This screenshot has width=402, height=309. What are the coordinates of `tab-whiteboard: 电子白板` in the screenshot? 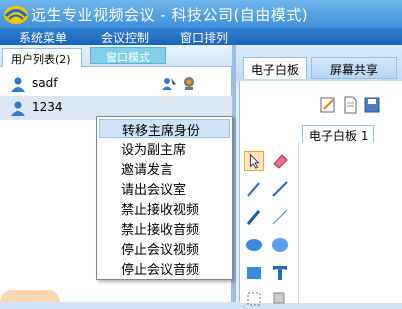 It's located at (275, 68).